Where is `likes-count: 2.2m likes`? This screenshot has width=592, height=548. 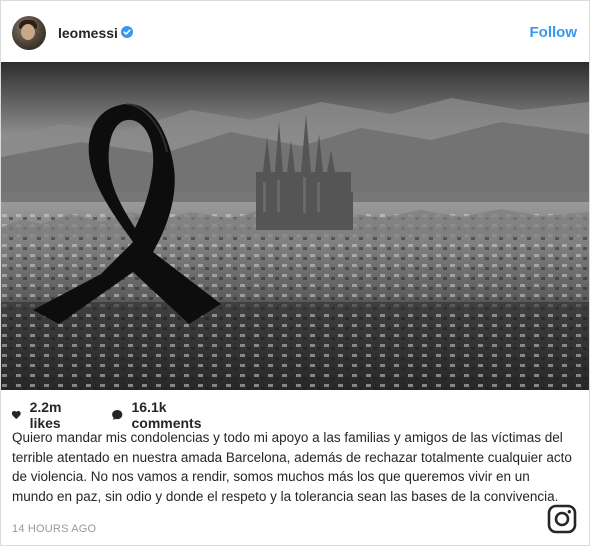
likes-count: 2.2m likes is located at coordinates (40, 415).